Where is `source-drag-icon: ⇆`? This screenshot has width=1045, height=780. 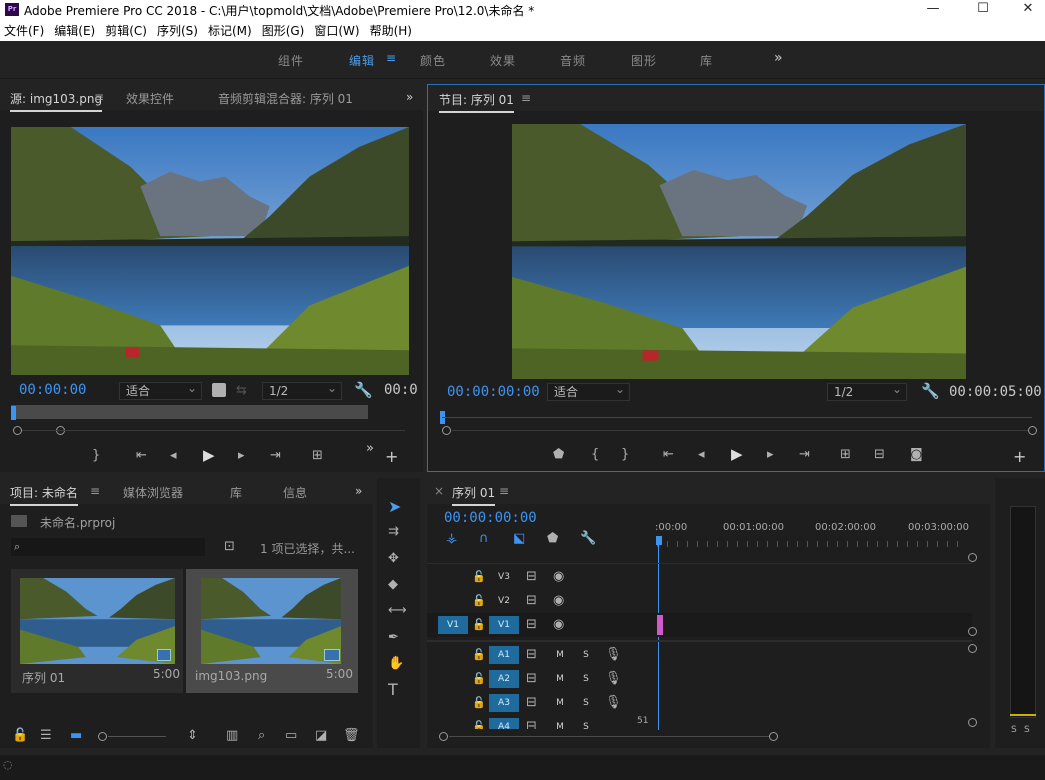
source-drag-icon: ⇆ is located at coordinates (241, 391).